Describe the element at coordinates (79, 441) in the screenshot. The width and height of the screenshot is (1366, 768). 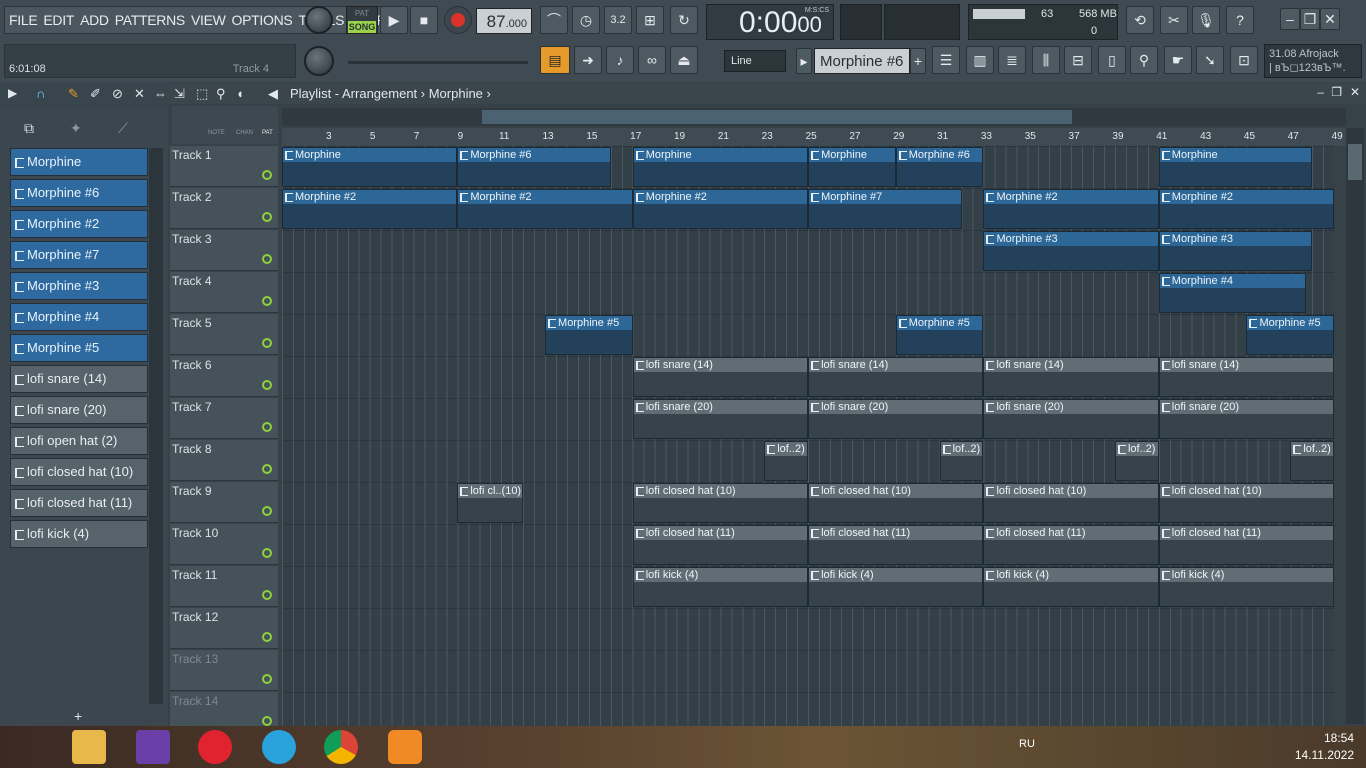
I see `pattern-item: lofi open hat (2)` at that location.